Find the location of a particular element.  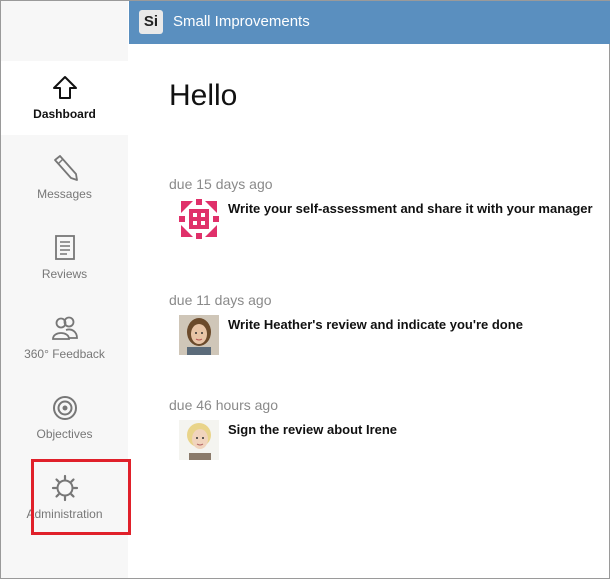

app-logo: Si is located at coordinates (151, 22).